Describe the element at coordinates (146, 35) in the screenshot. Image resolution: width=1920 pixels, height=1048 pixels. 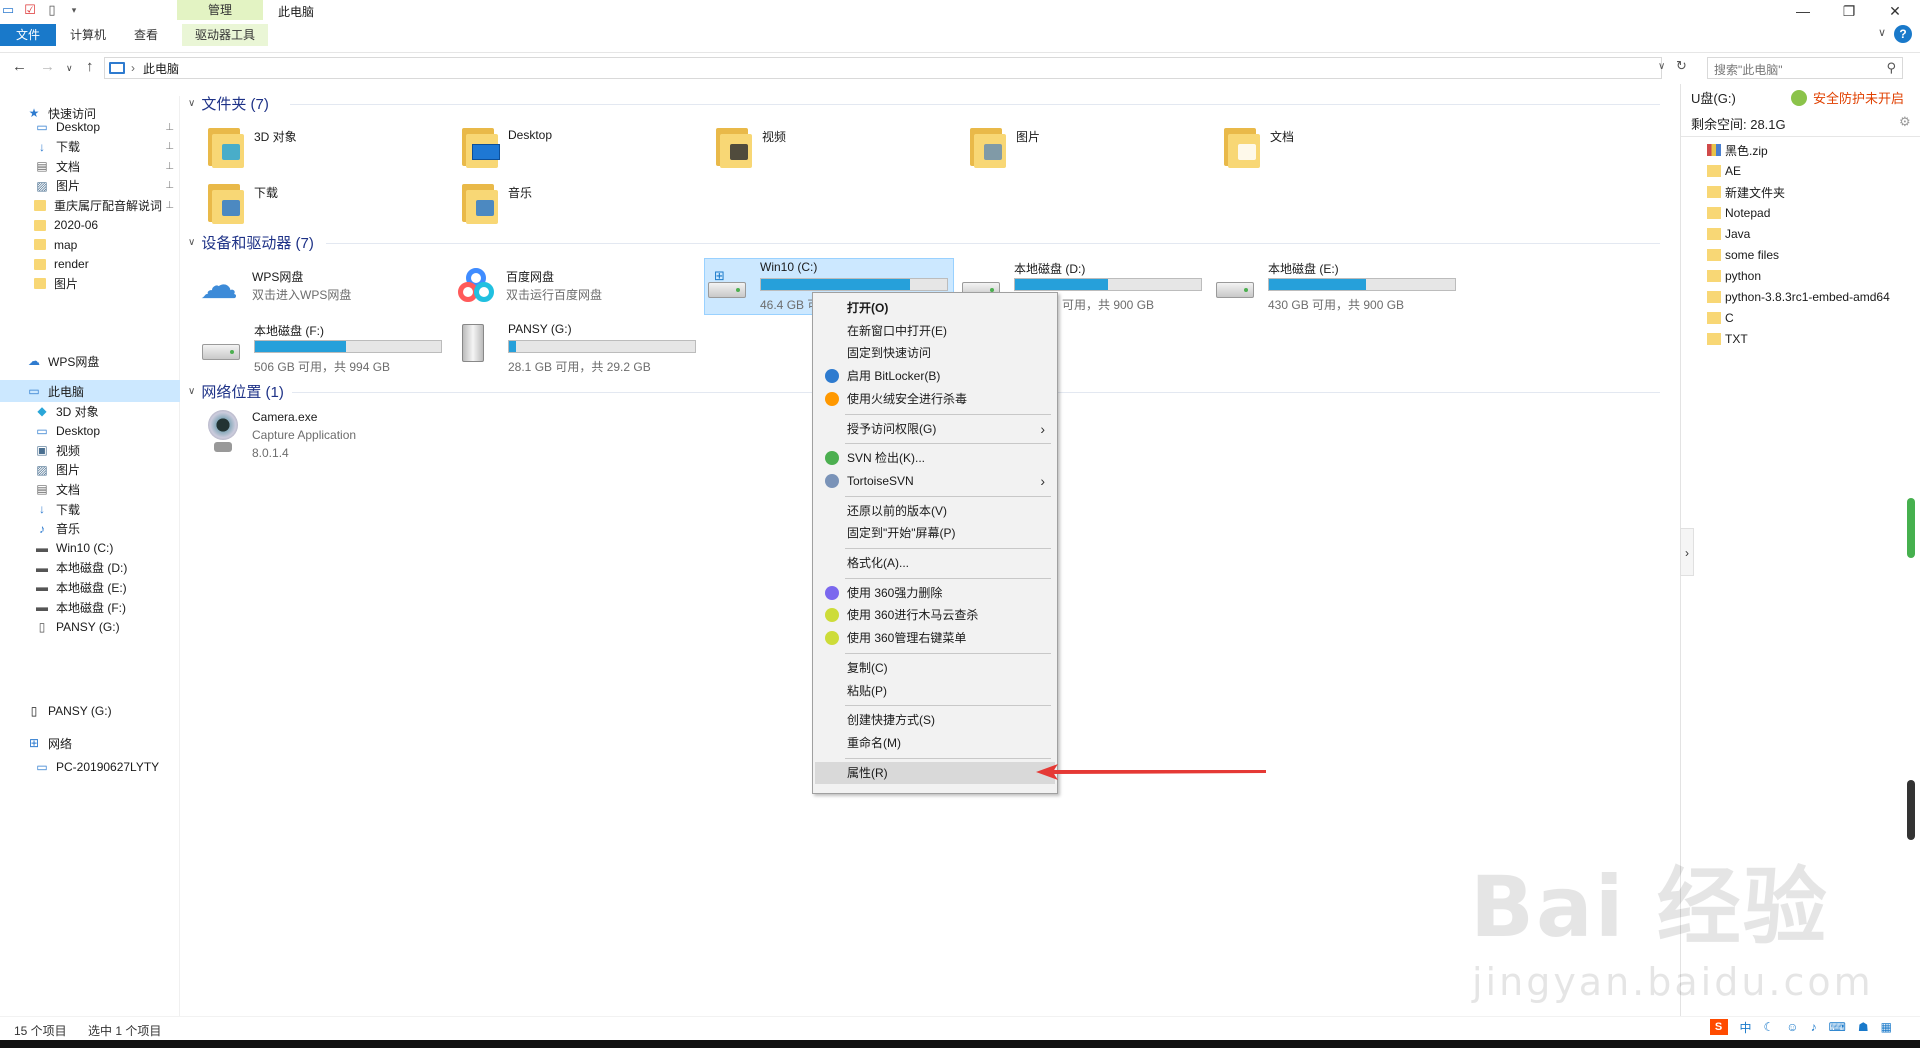
I see `tab-view: 查看` at that location.